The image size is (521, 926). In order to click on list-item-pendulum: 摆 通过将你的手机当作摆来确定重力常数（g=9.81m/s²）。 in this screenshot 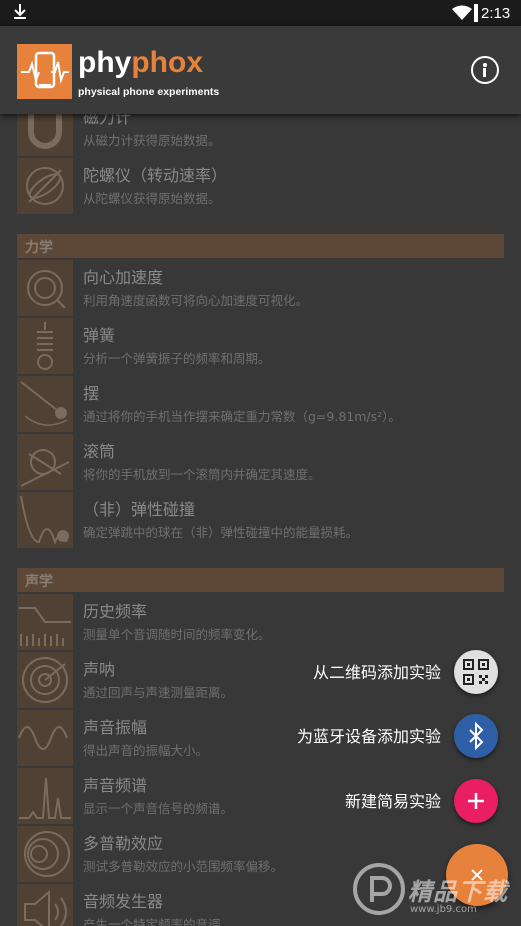, I will do `click(260, 404)`.